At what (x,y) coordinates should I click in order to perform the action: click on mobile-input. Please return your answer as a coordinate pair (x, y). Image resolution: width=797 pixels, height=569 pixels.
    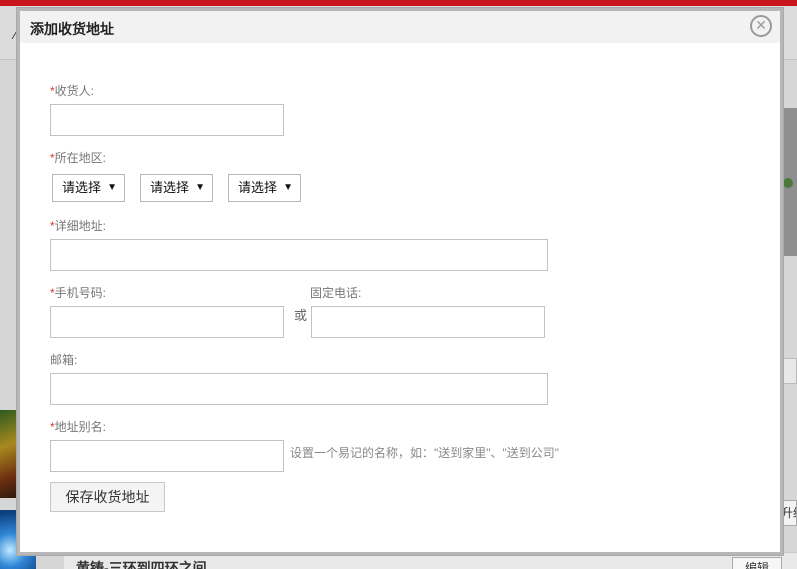
    Looking at the image, I should click on (167, 322).